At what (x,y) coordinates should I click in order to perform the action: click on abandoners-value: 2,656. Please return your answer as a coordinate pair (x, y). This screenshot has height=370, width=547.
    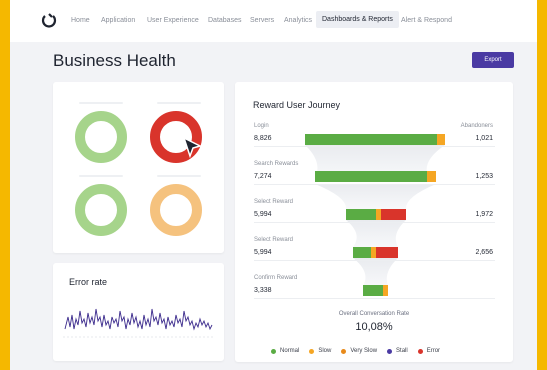
    Looking at the image, I should click on (484, 252).